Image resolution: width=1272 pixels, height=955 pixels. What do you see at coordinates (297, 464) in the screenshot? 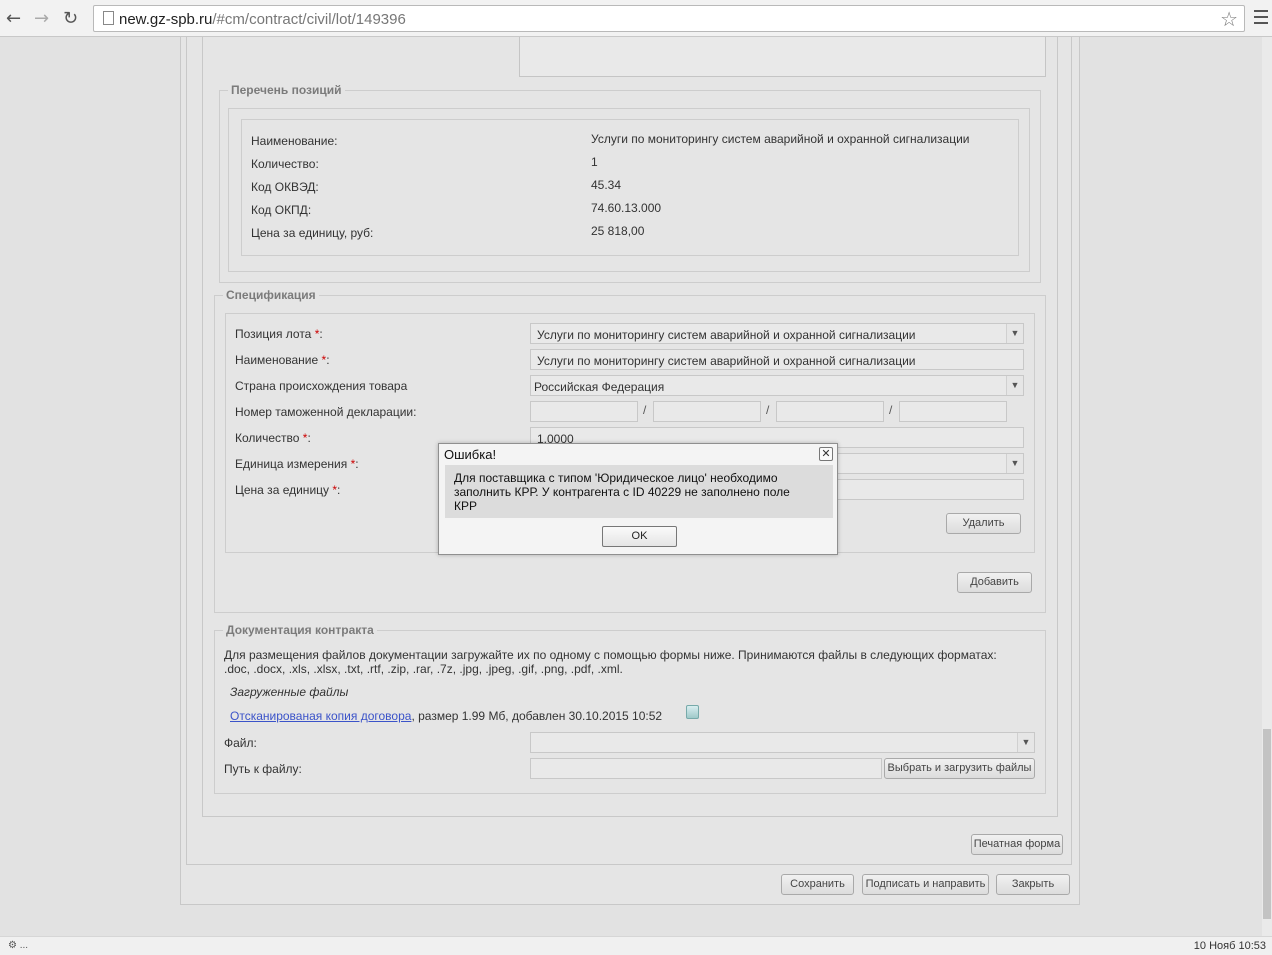
I see `unit-label: Единица измерения *:` at bounding box center [297, 464].